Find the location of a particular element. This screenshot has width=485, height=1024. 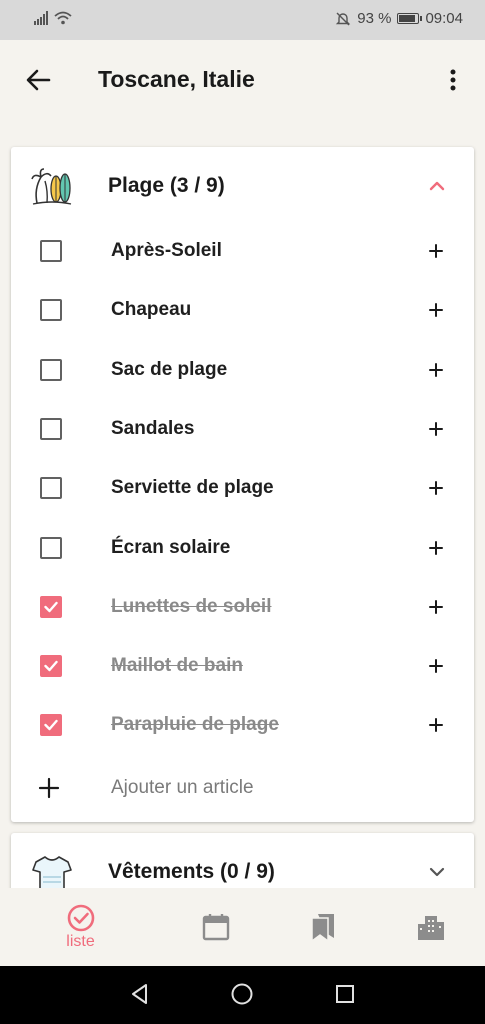

page-title: Toscane, Italie is located at coordinates (176, 79).